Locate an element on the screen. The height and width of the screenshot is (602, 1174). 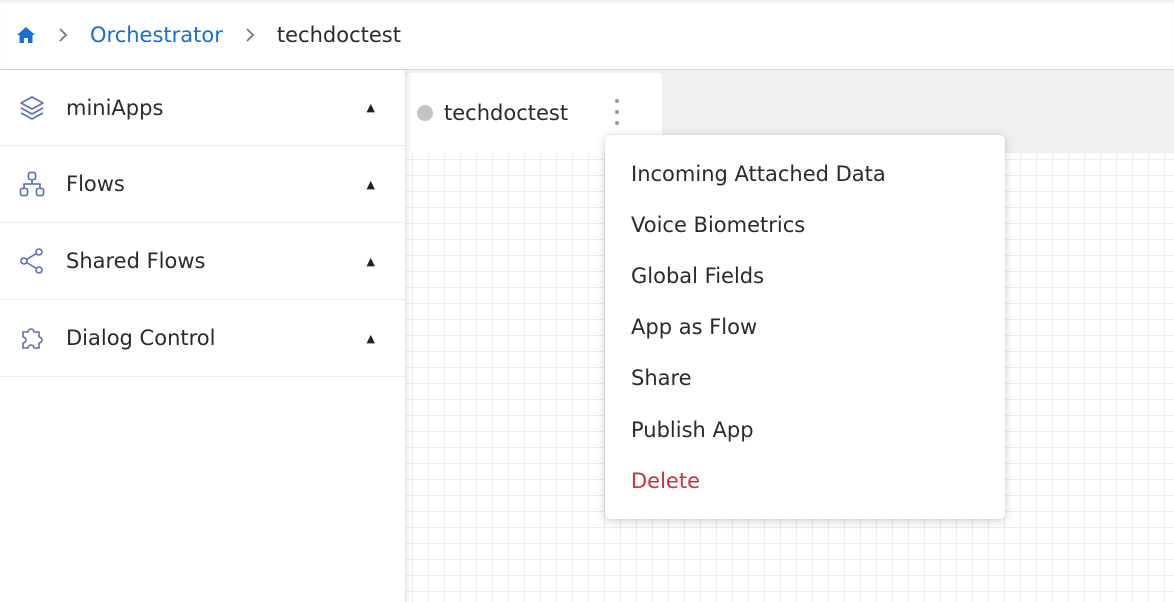
menu-item-delete: Delete is located at coordinates (805, 480).